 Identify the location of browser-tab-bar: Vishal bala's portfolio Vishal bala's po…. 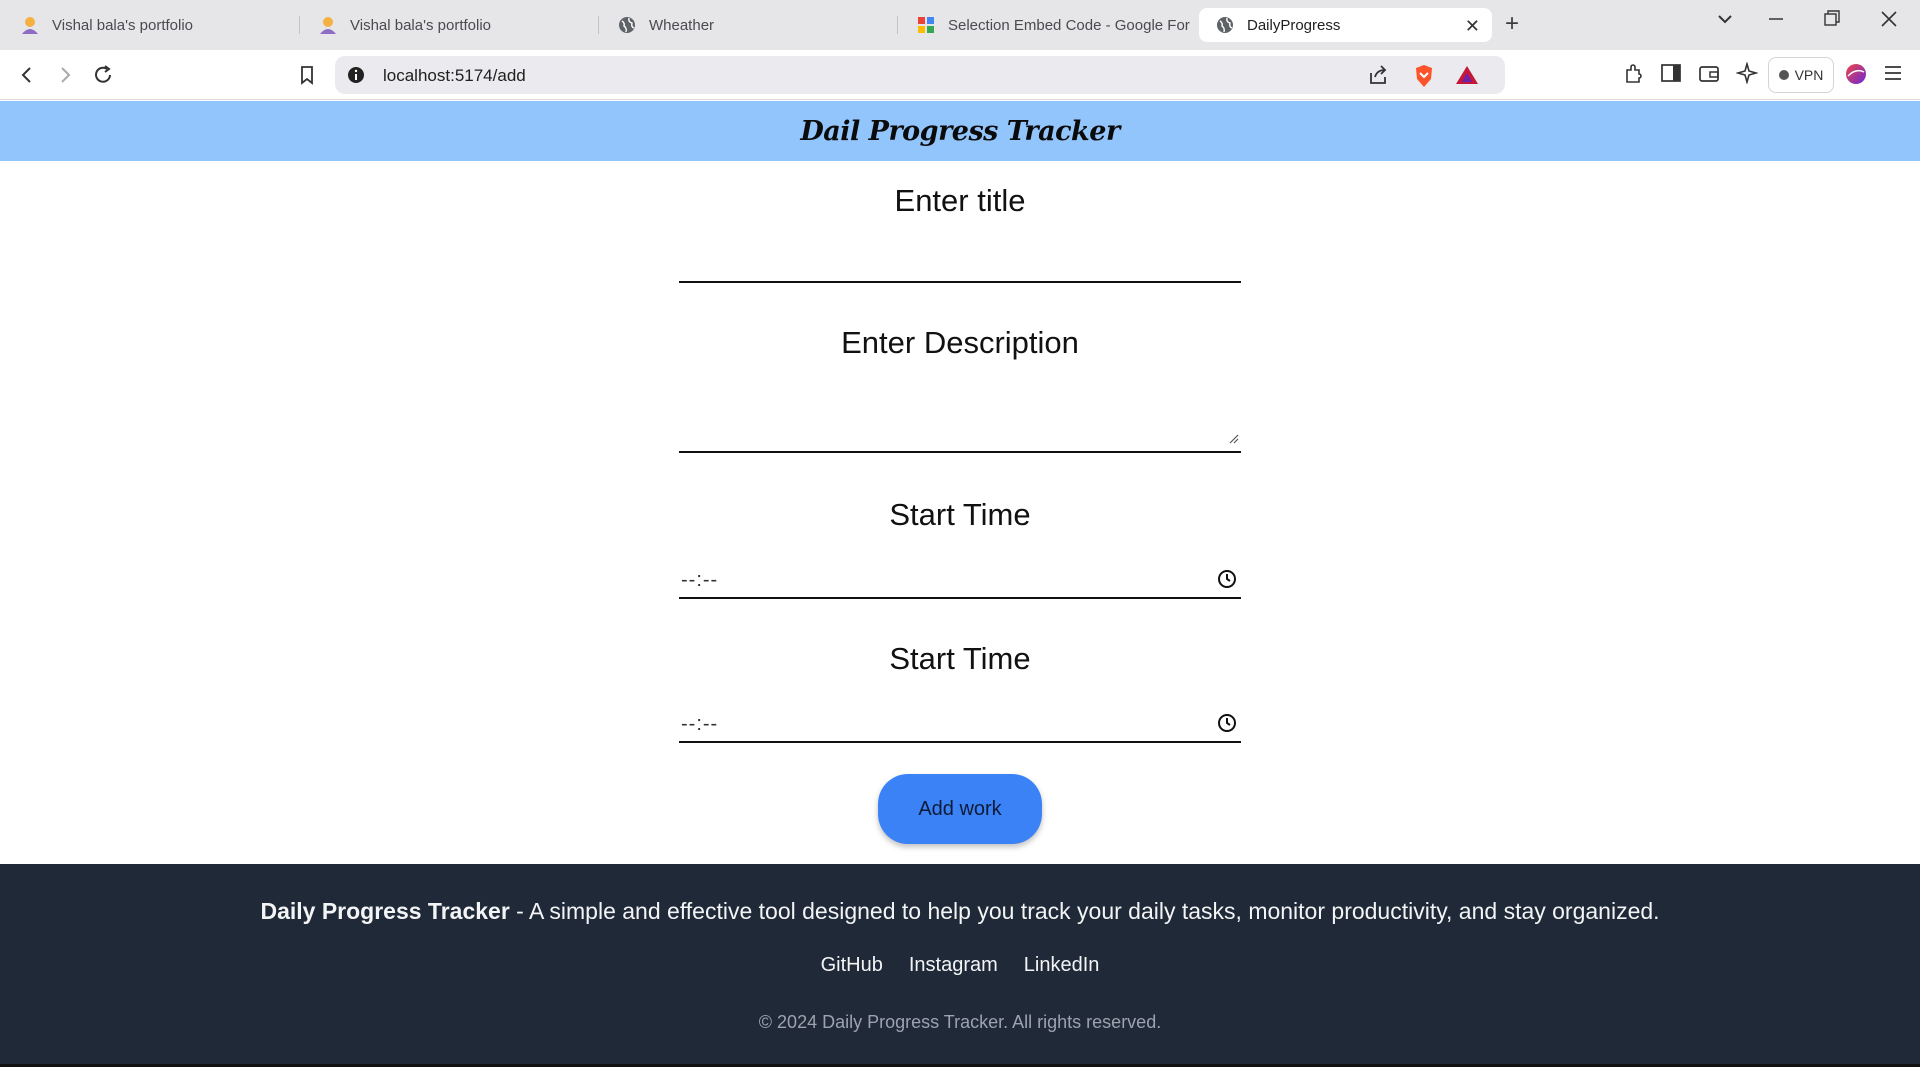
(960, 25).